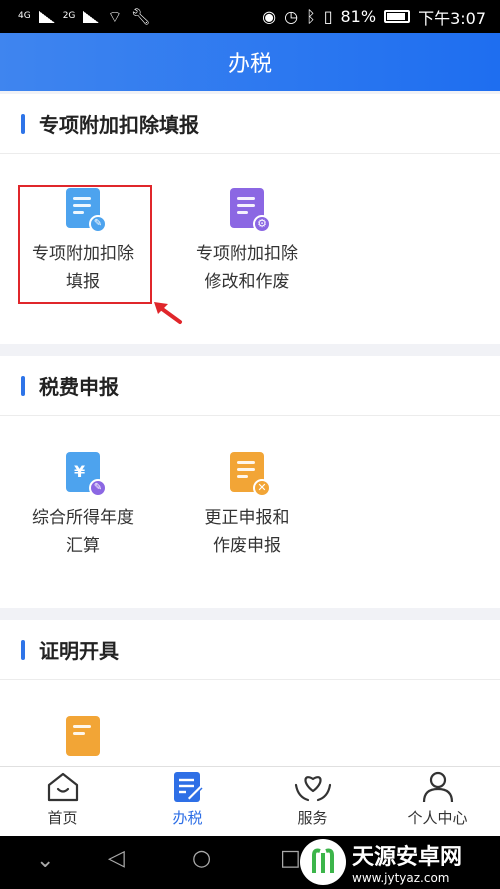 Image resolution: width=500 pixels, height=889 pixels. Describe the element at coordinates (247, 506) in the screenshot. I see `correct-cancel-filing-button: ✕ 更正申报和 作废申报` at that location.